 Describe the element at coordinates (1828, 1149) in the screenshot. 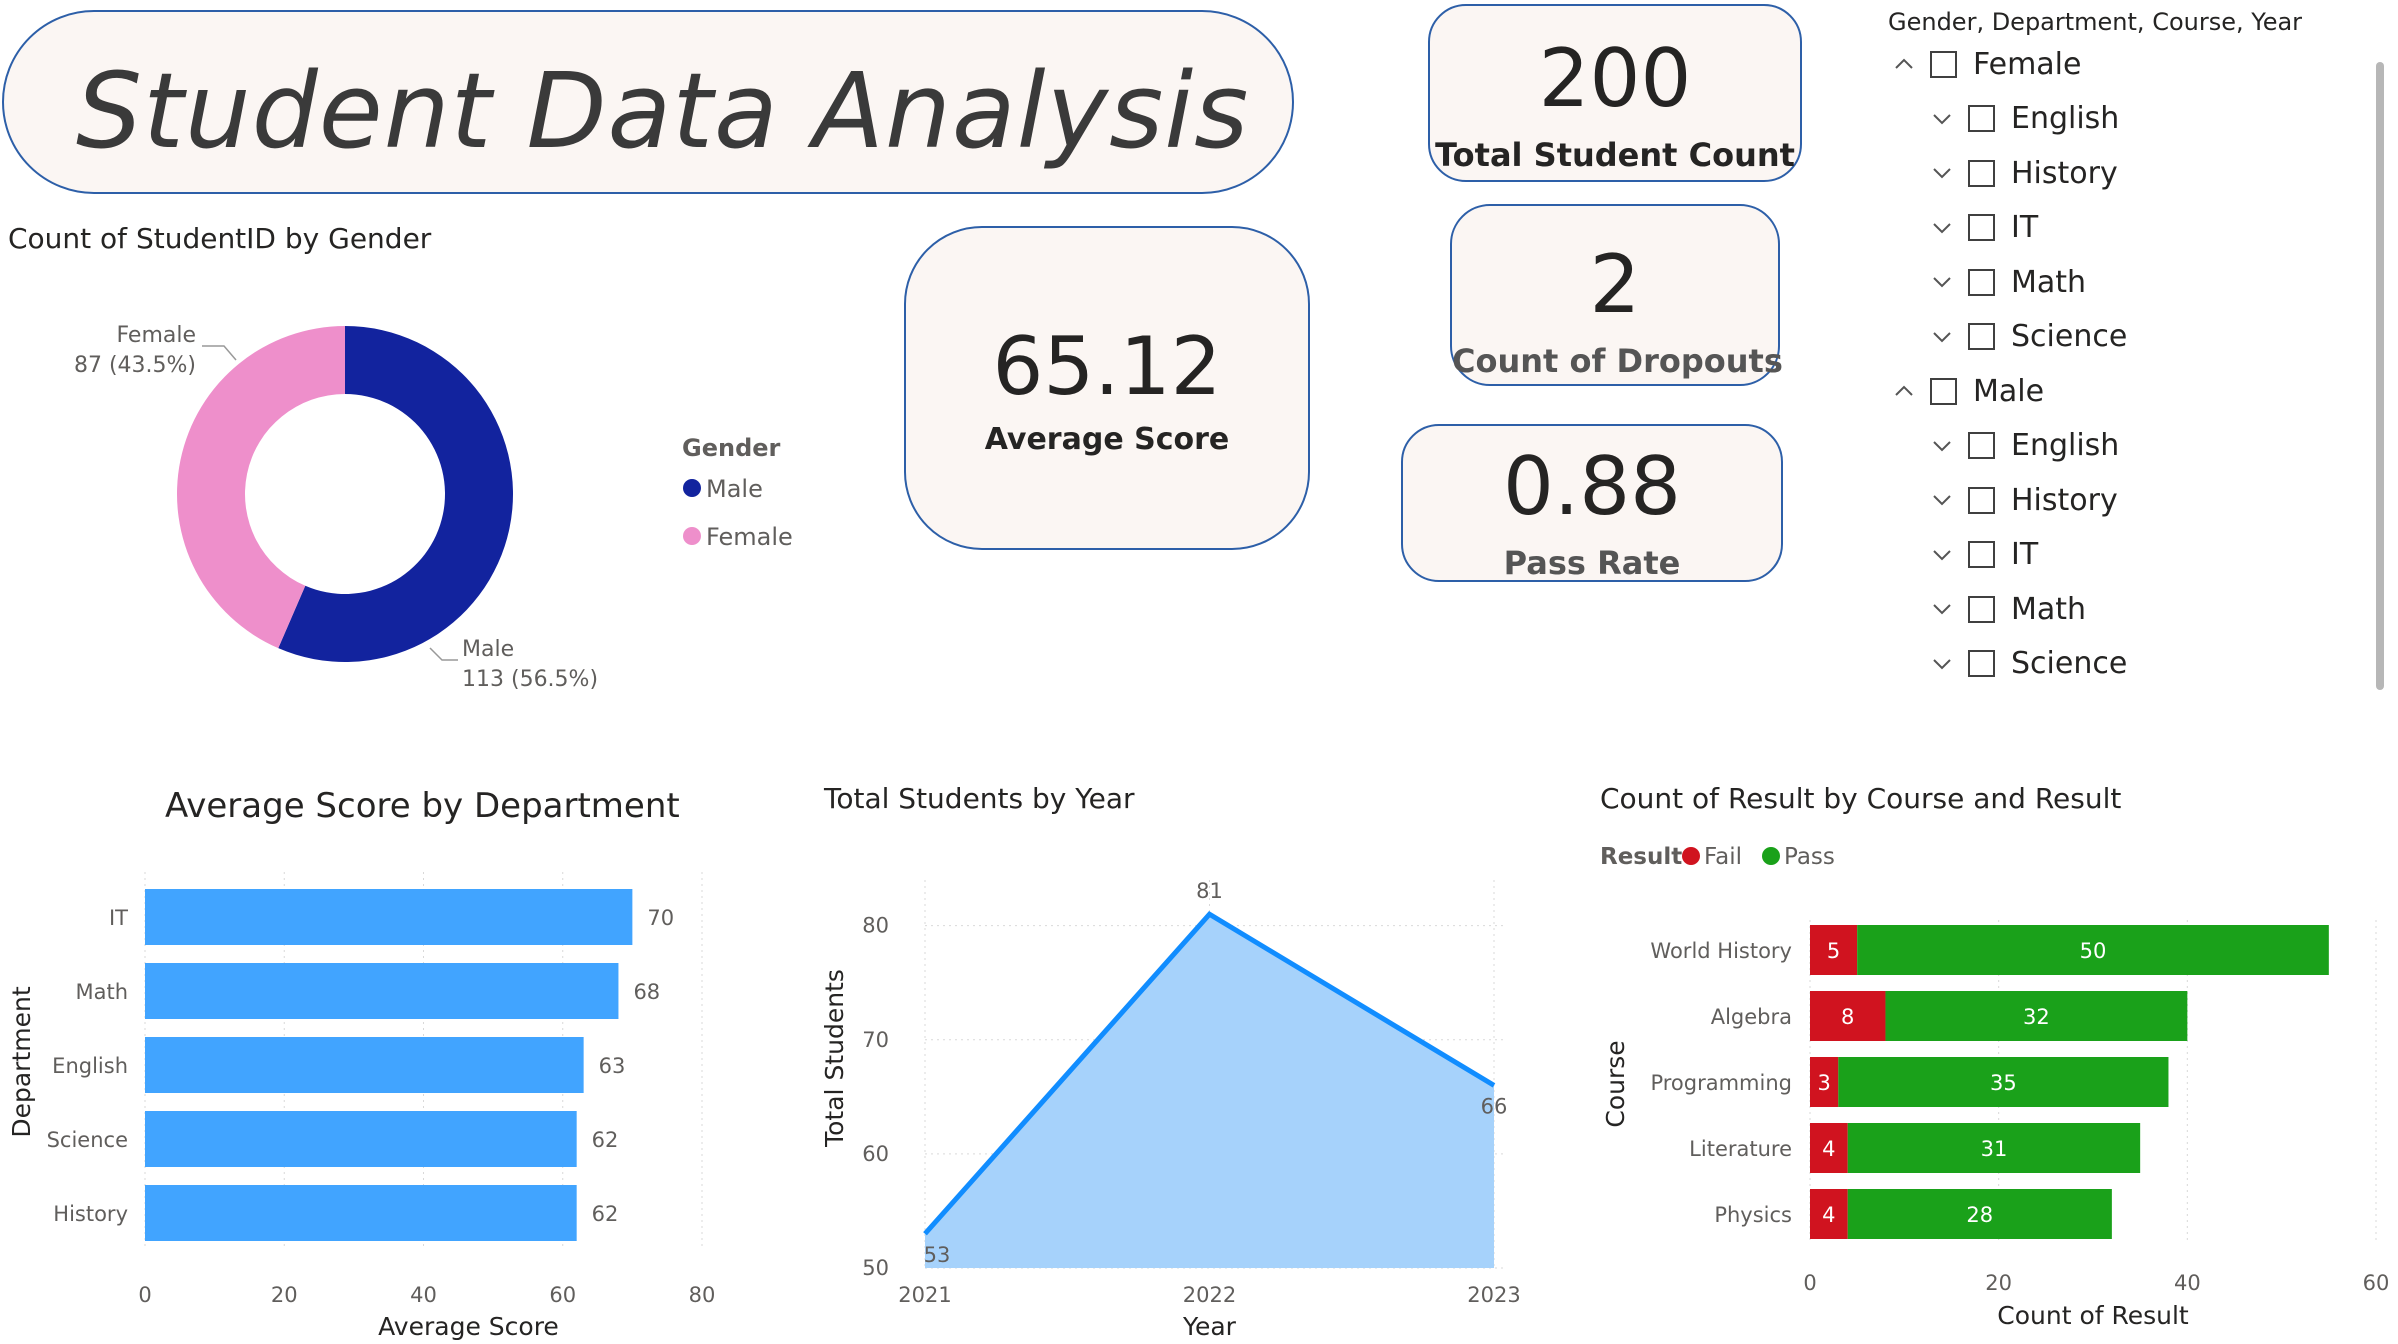

I see `data-label: 4` at that location.